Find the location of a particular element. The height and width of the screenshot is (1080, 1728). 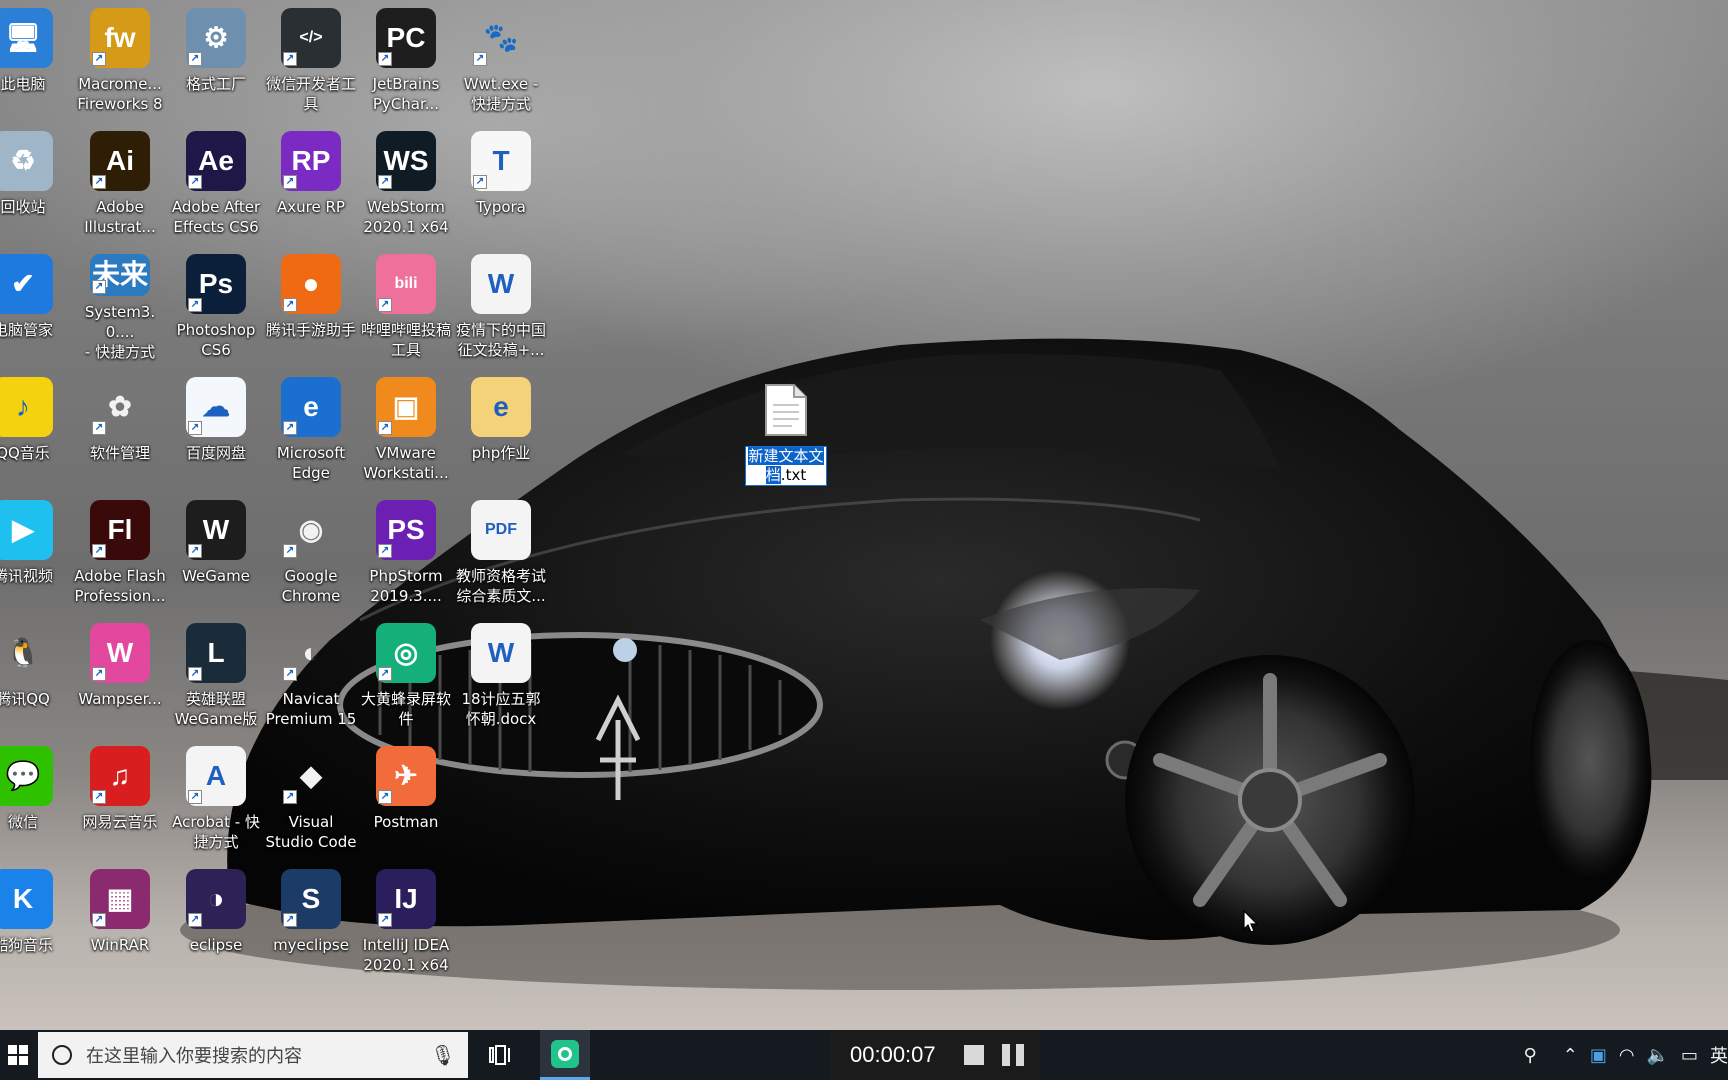

desktop-shortcut-netease-music: ♫ ↗ 网易云音乐 is located at coordinates (120, 796).